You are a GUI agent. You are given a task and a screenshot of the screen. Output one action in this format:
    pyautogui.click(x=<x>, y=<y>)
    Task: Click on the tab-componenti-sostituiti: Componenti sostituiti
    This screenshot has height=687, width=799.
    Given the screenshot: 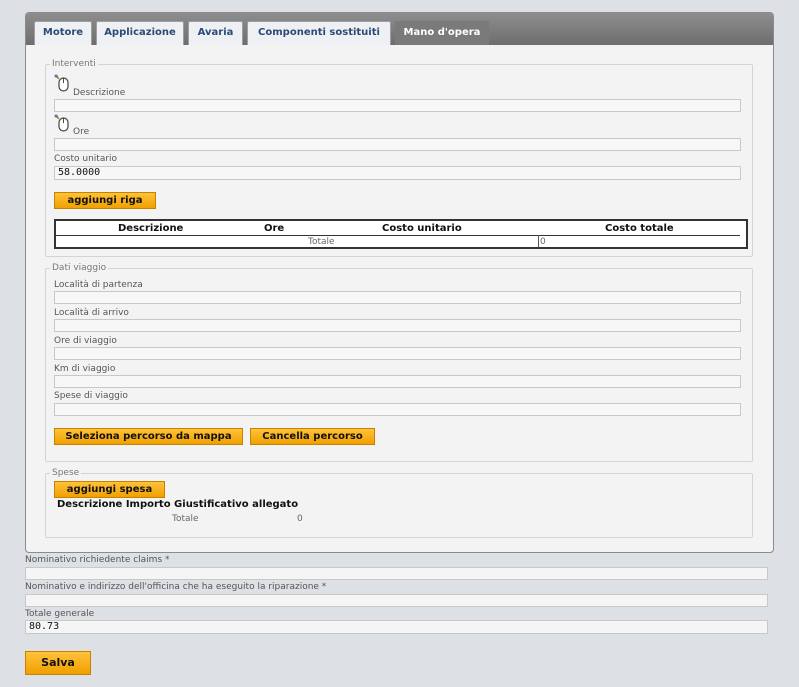 What is the action you would take?
    pyautogui.click(x=319, y=33)
    